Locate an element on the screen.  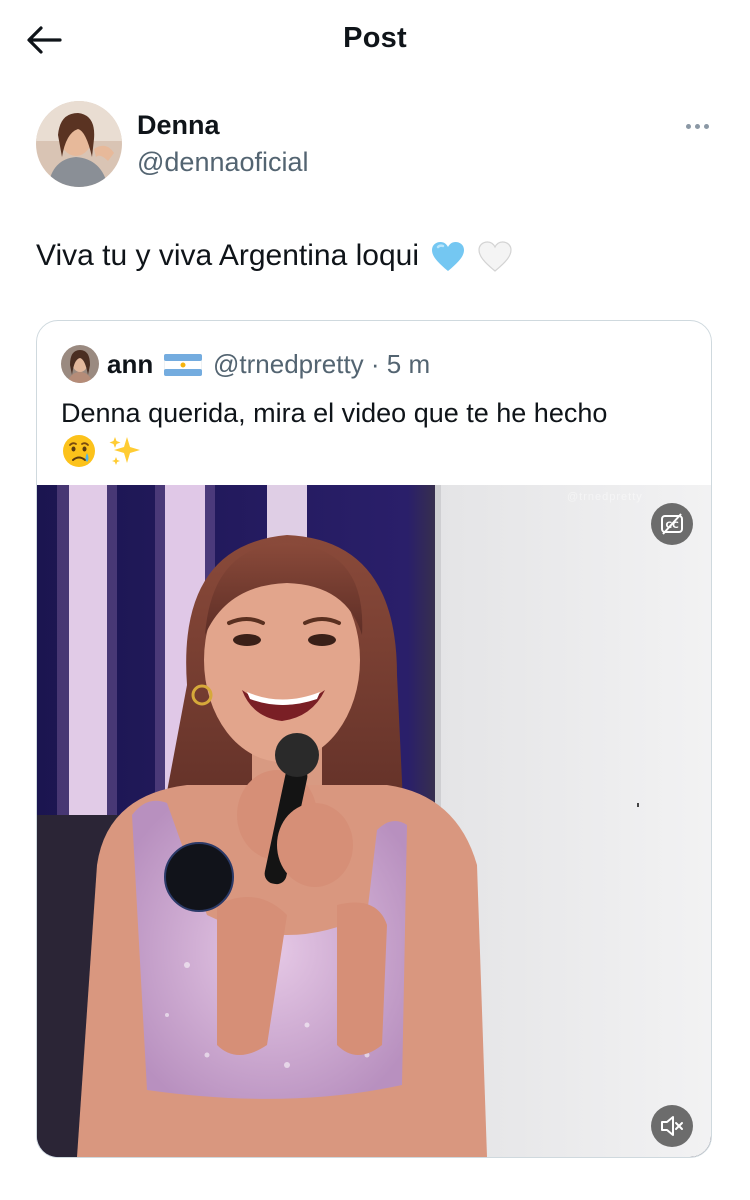
light-blue-heart-icon is located at coordinates (448, 257).